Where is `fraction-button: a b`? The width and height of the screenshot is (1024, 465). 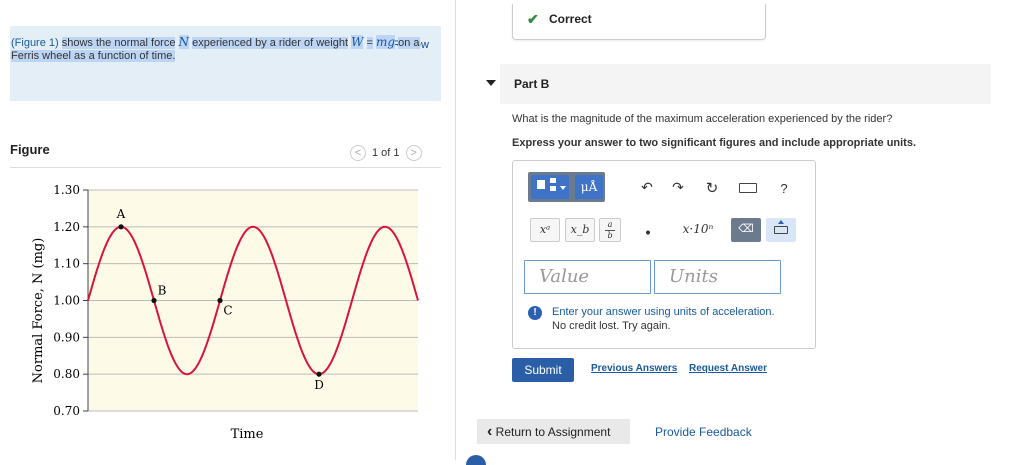 fraction-button: a b is located at coordinates (610, 230).